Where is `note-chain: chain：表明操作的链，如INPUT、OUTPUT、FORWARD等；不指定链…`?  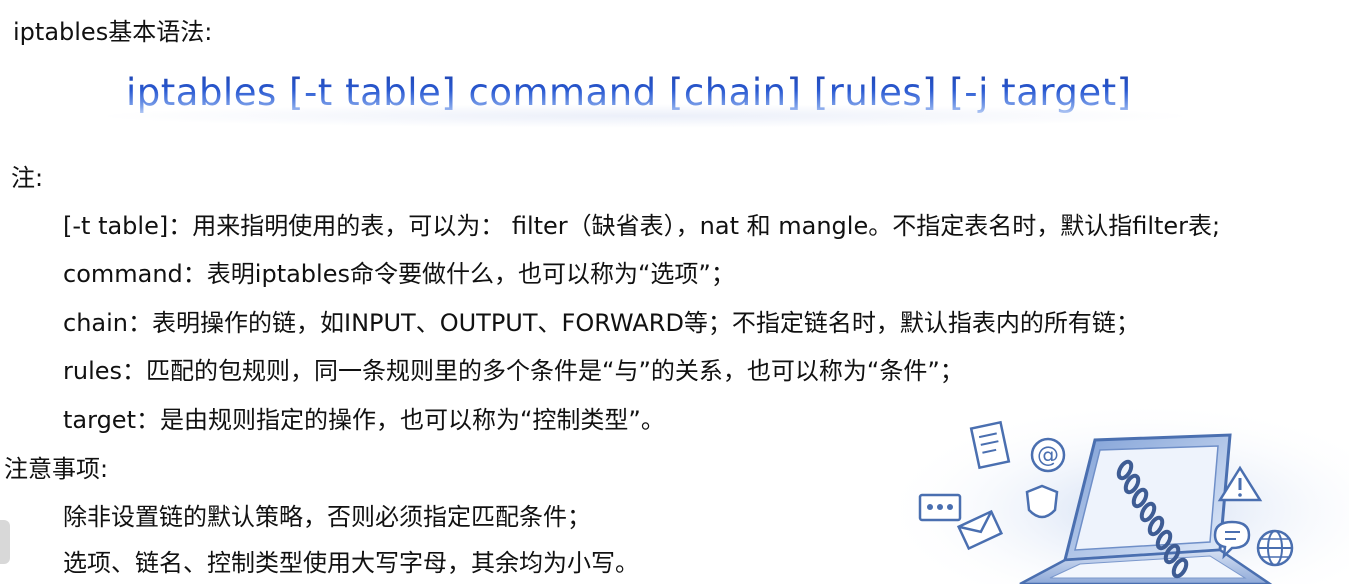
note-chain: chain：表明操作的链，如INPUT、OUTPUT、FORWARD等；不指定链… is located at coordinates (601, 323).